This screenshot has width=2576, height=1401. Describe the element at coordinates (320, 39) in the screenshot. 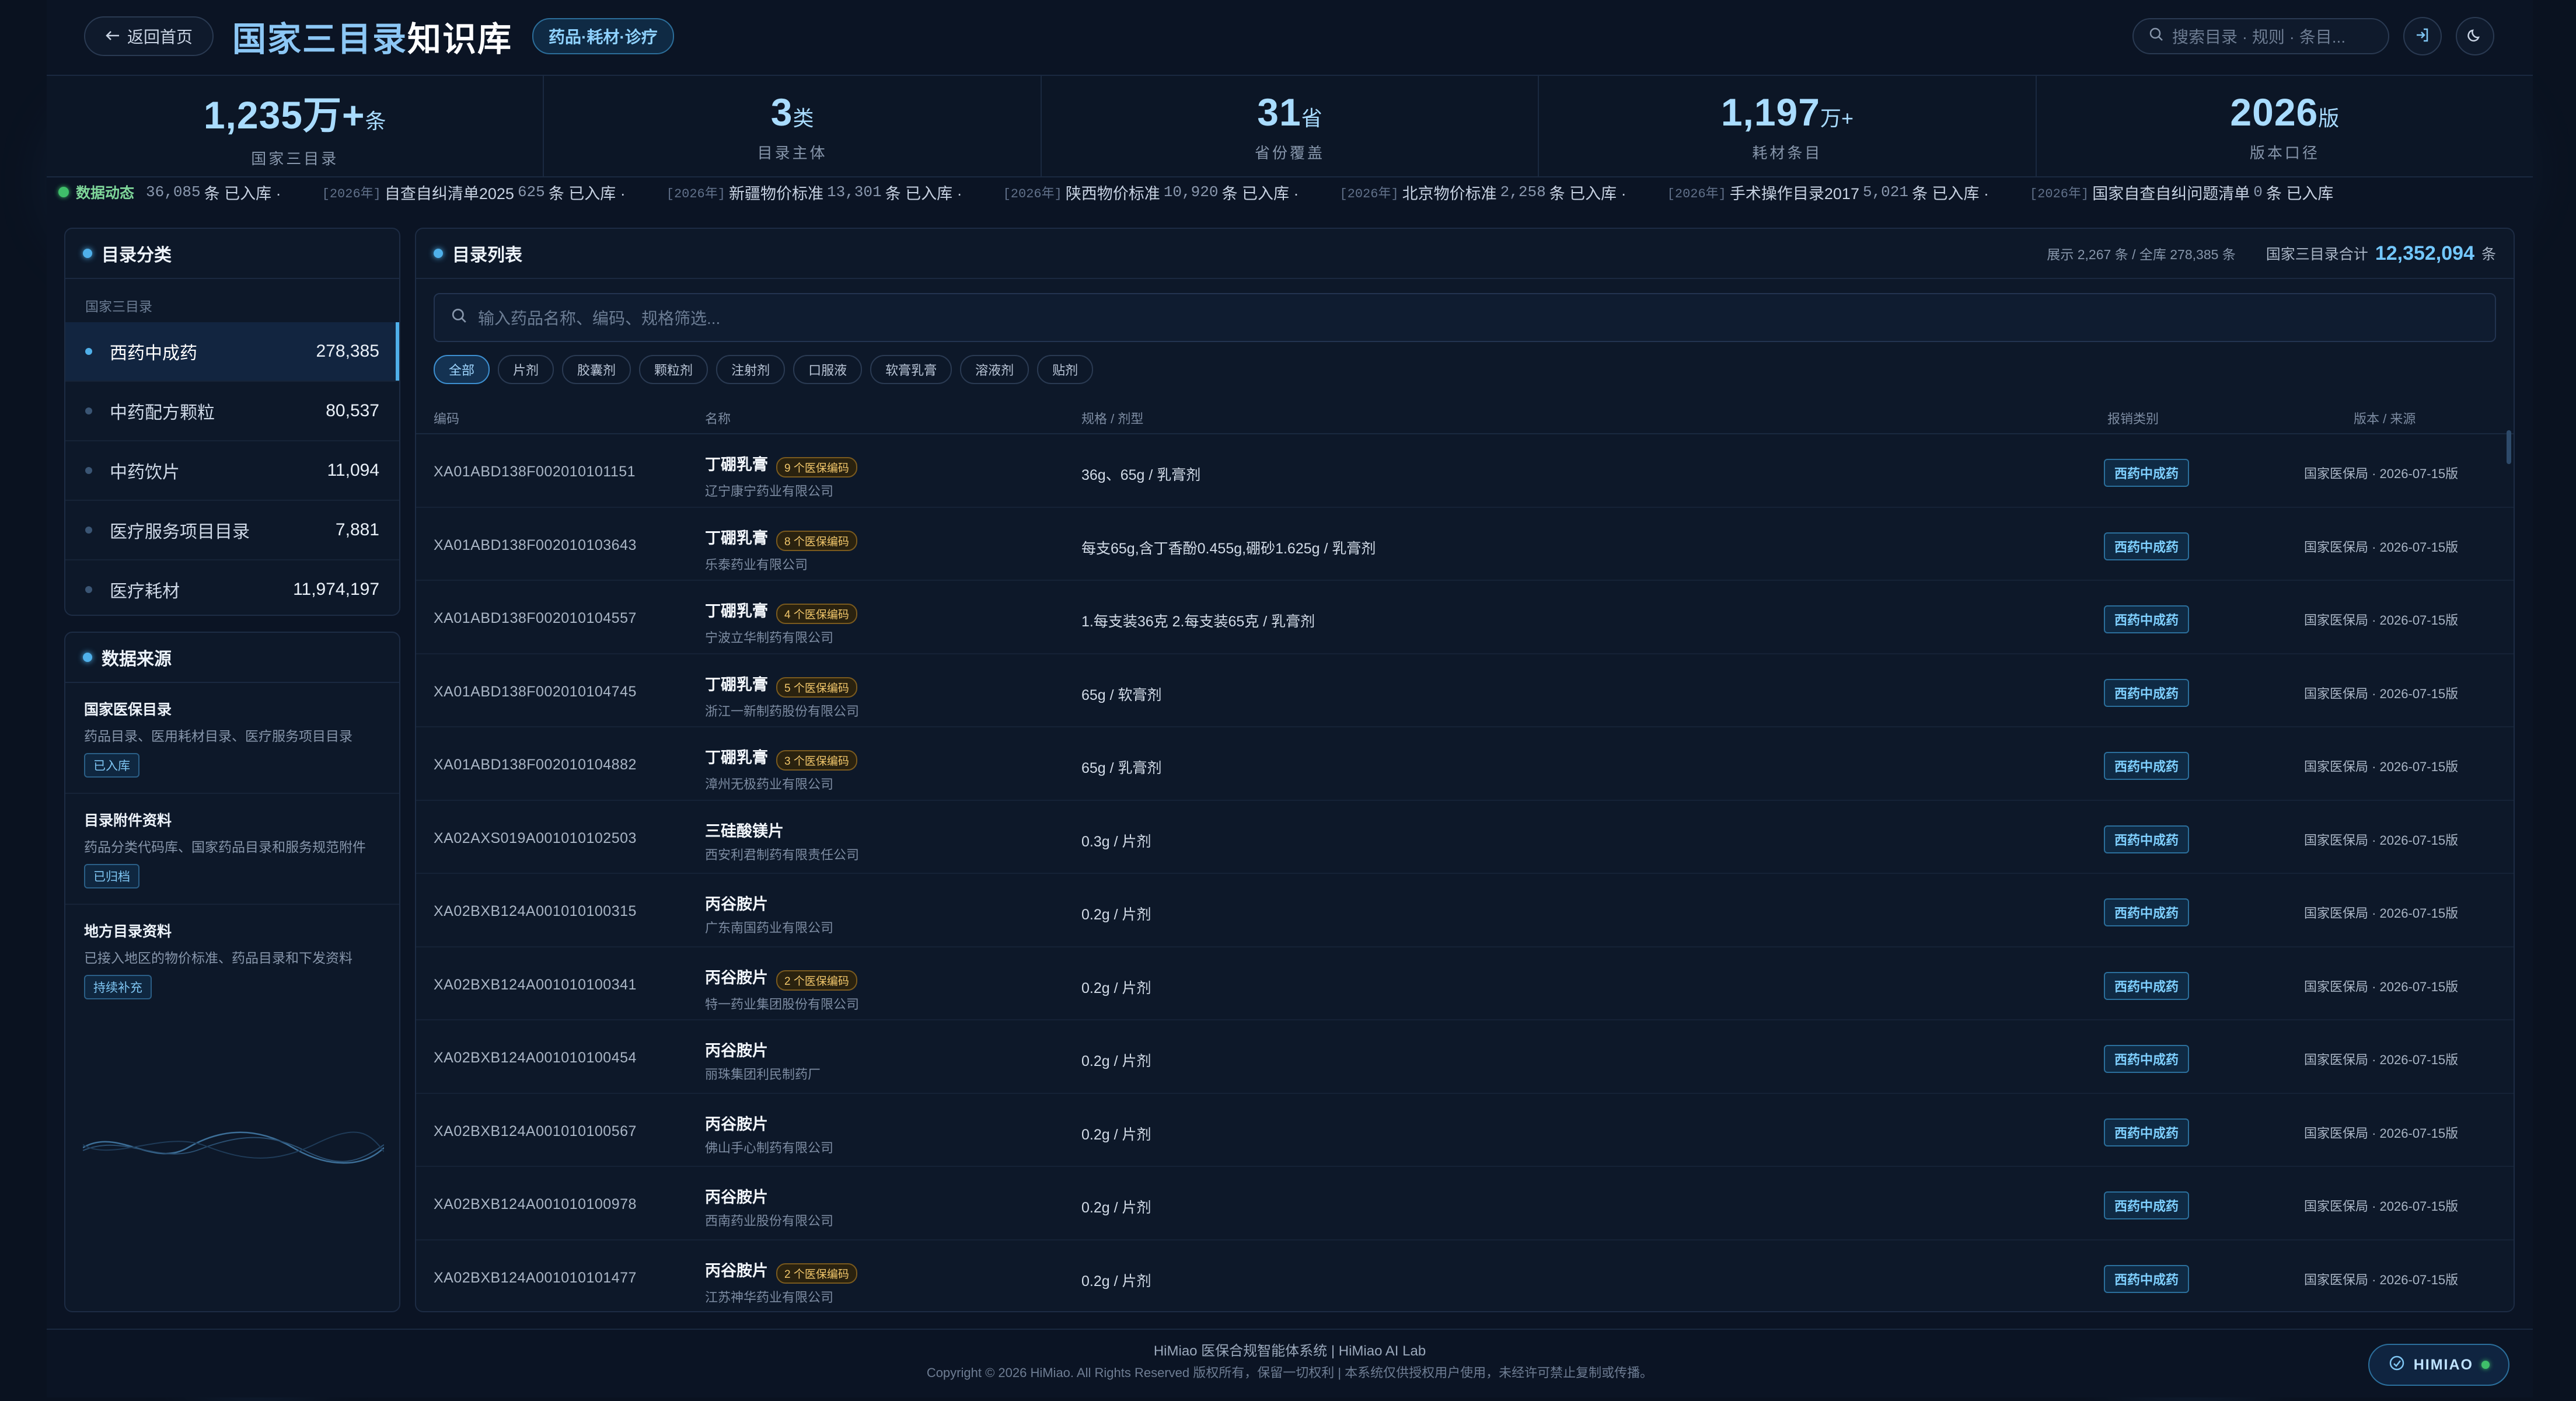

I see `page-title-accent: 国家三目录` at that location.